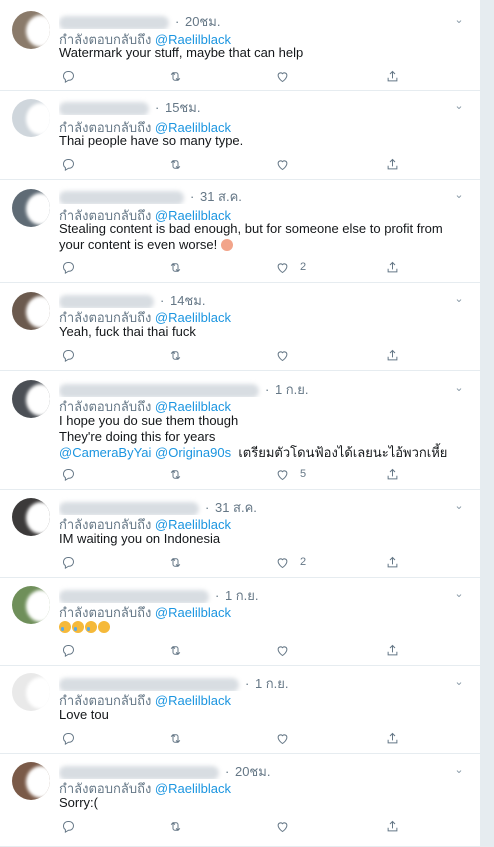 This screenshot has width=494, height=847. Describe the element at coordinates (290, 474) in the screenshot. I see `like-button: 5` at that location.